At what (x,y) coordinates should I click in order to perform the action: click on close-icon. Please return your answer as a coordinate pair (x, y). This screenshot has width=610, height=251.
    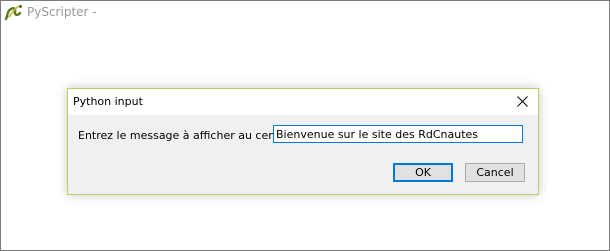
    Looking at the image, I should click on (522, 101).